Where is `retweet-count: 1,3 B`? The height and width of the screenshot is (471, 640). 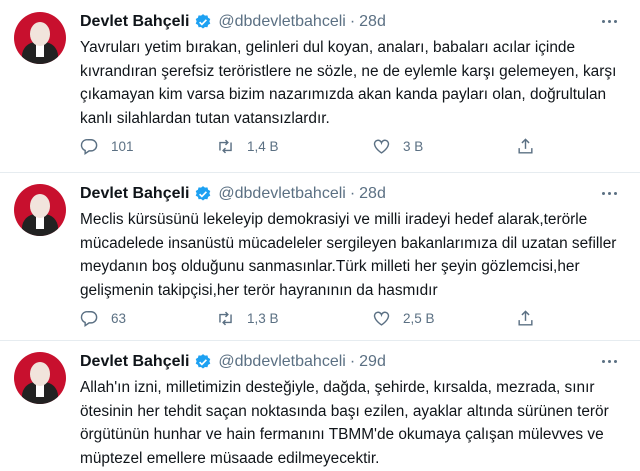
retweet-count: 1,3 B is located at coordinates (263, 318).